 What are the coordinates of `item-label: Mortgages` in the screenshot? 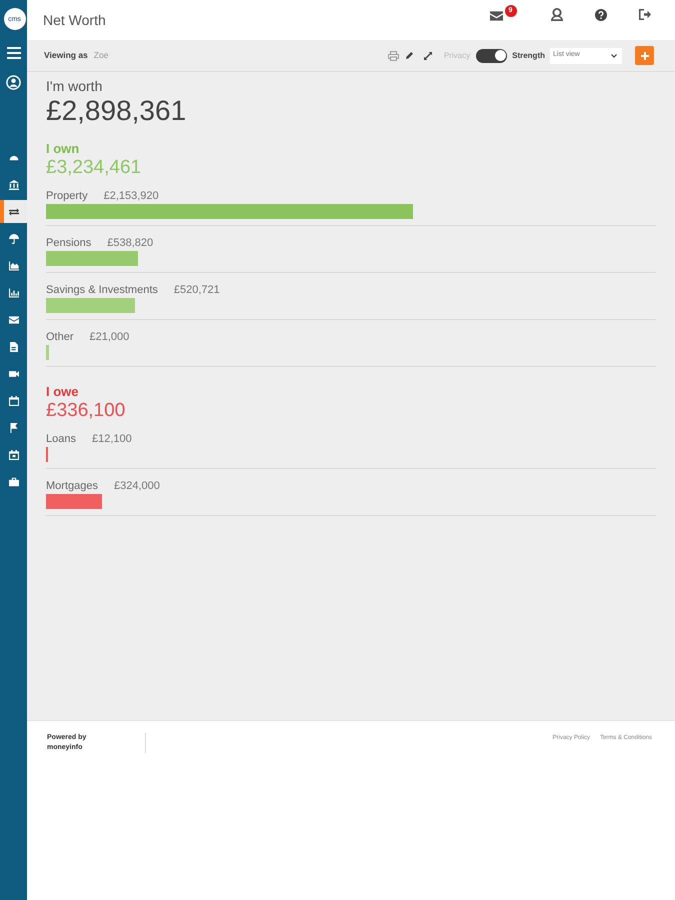 It's located at (72, 486).